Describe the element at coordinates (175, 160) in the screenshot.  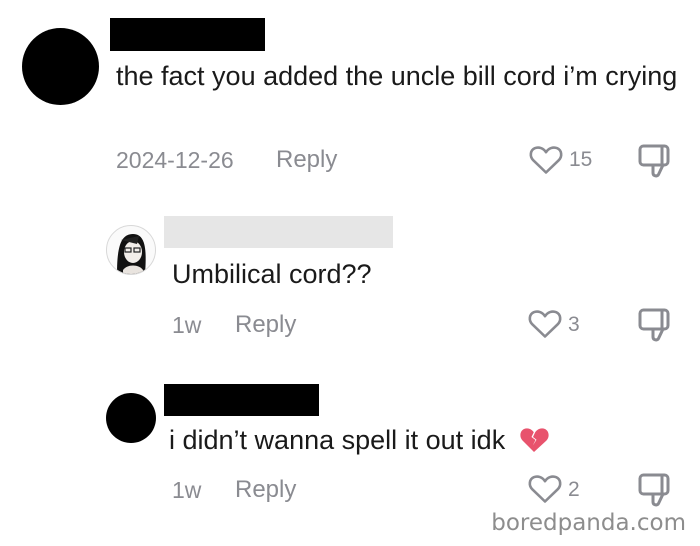
I see `comment-date: 2024-12-26` at that location.